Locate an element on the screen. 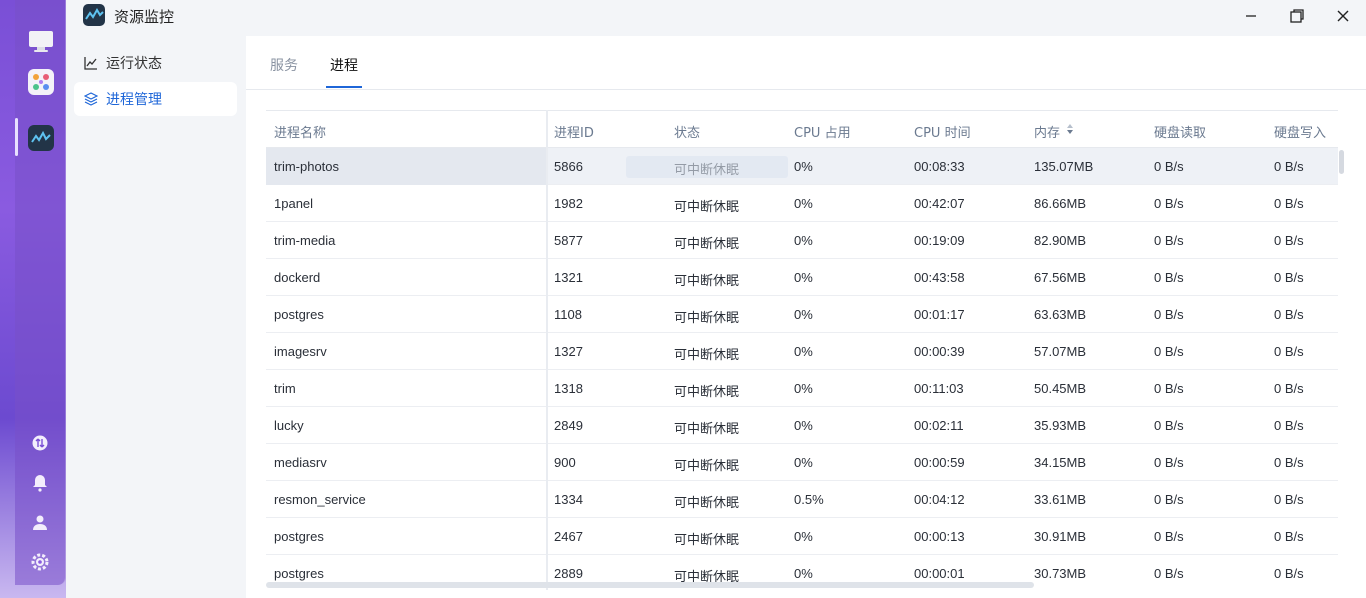  table-cell: 00:00:39 is located at coordinates (939, 351).